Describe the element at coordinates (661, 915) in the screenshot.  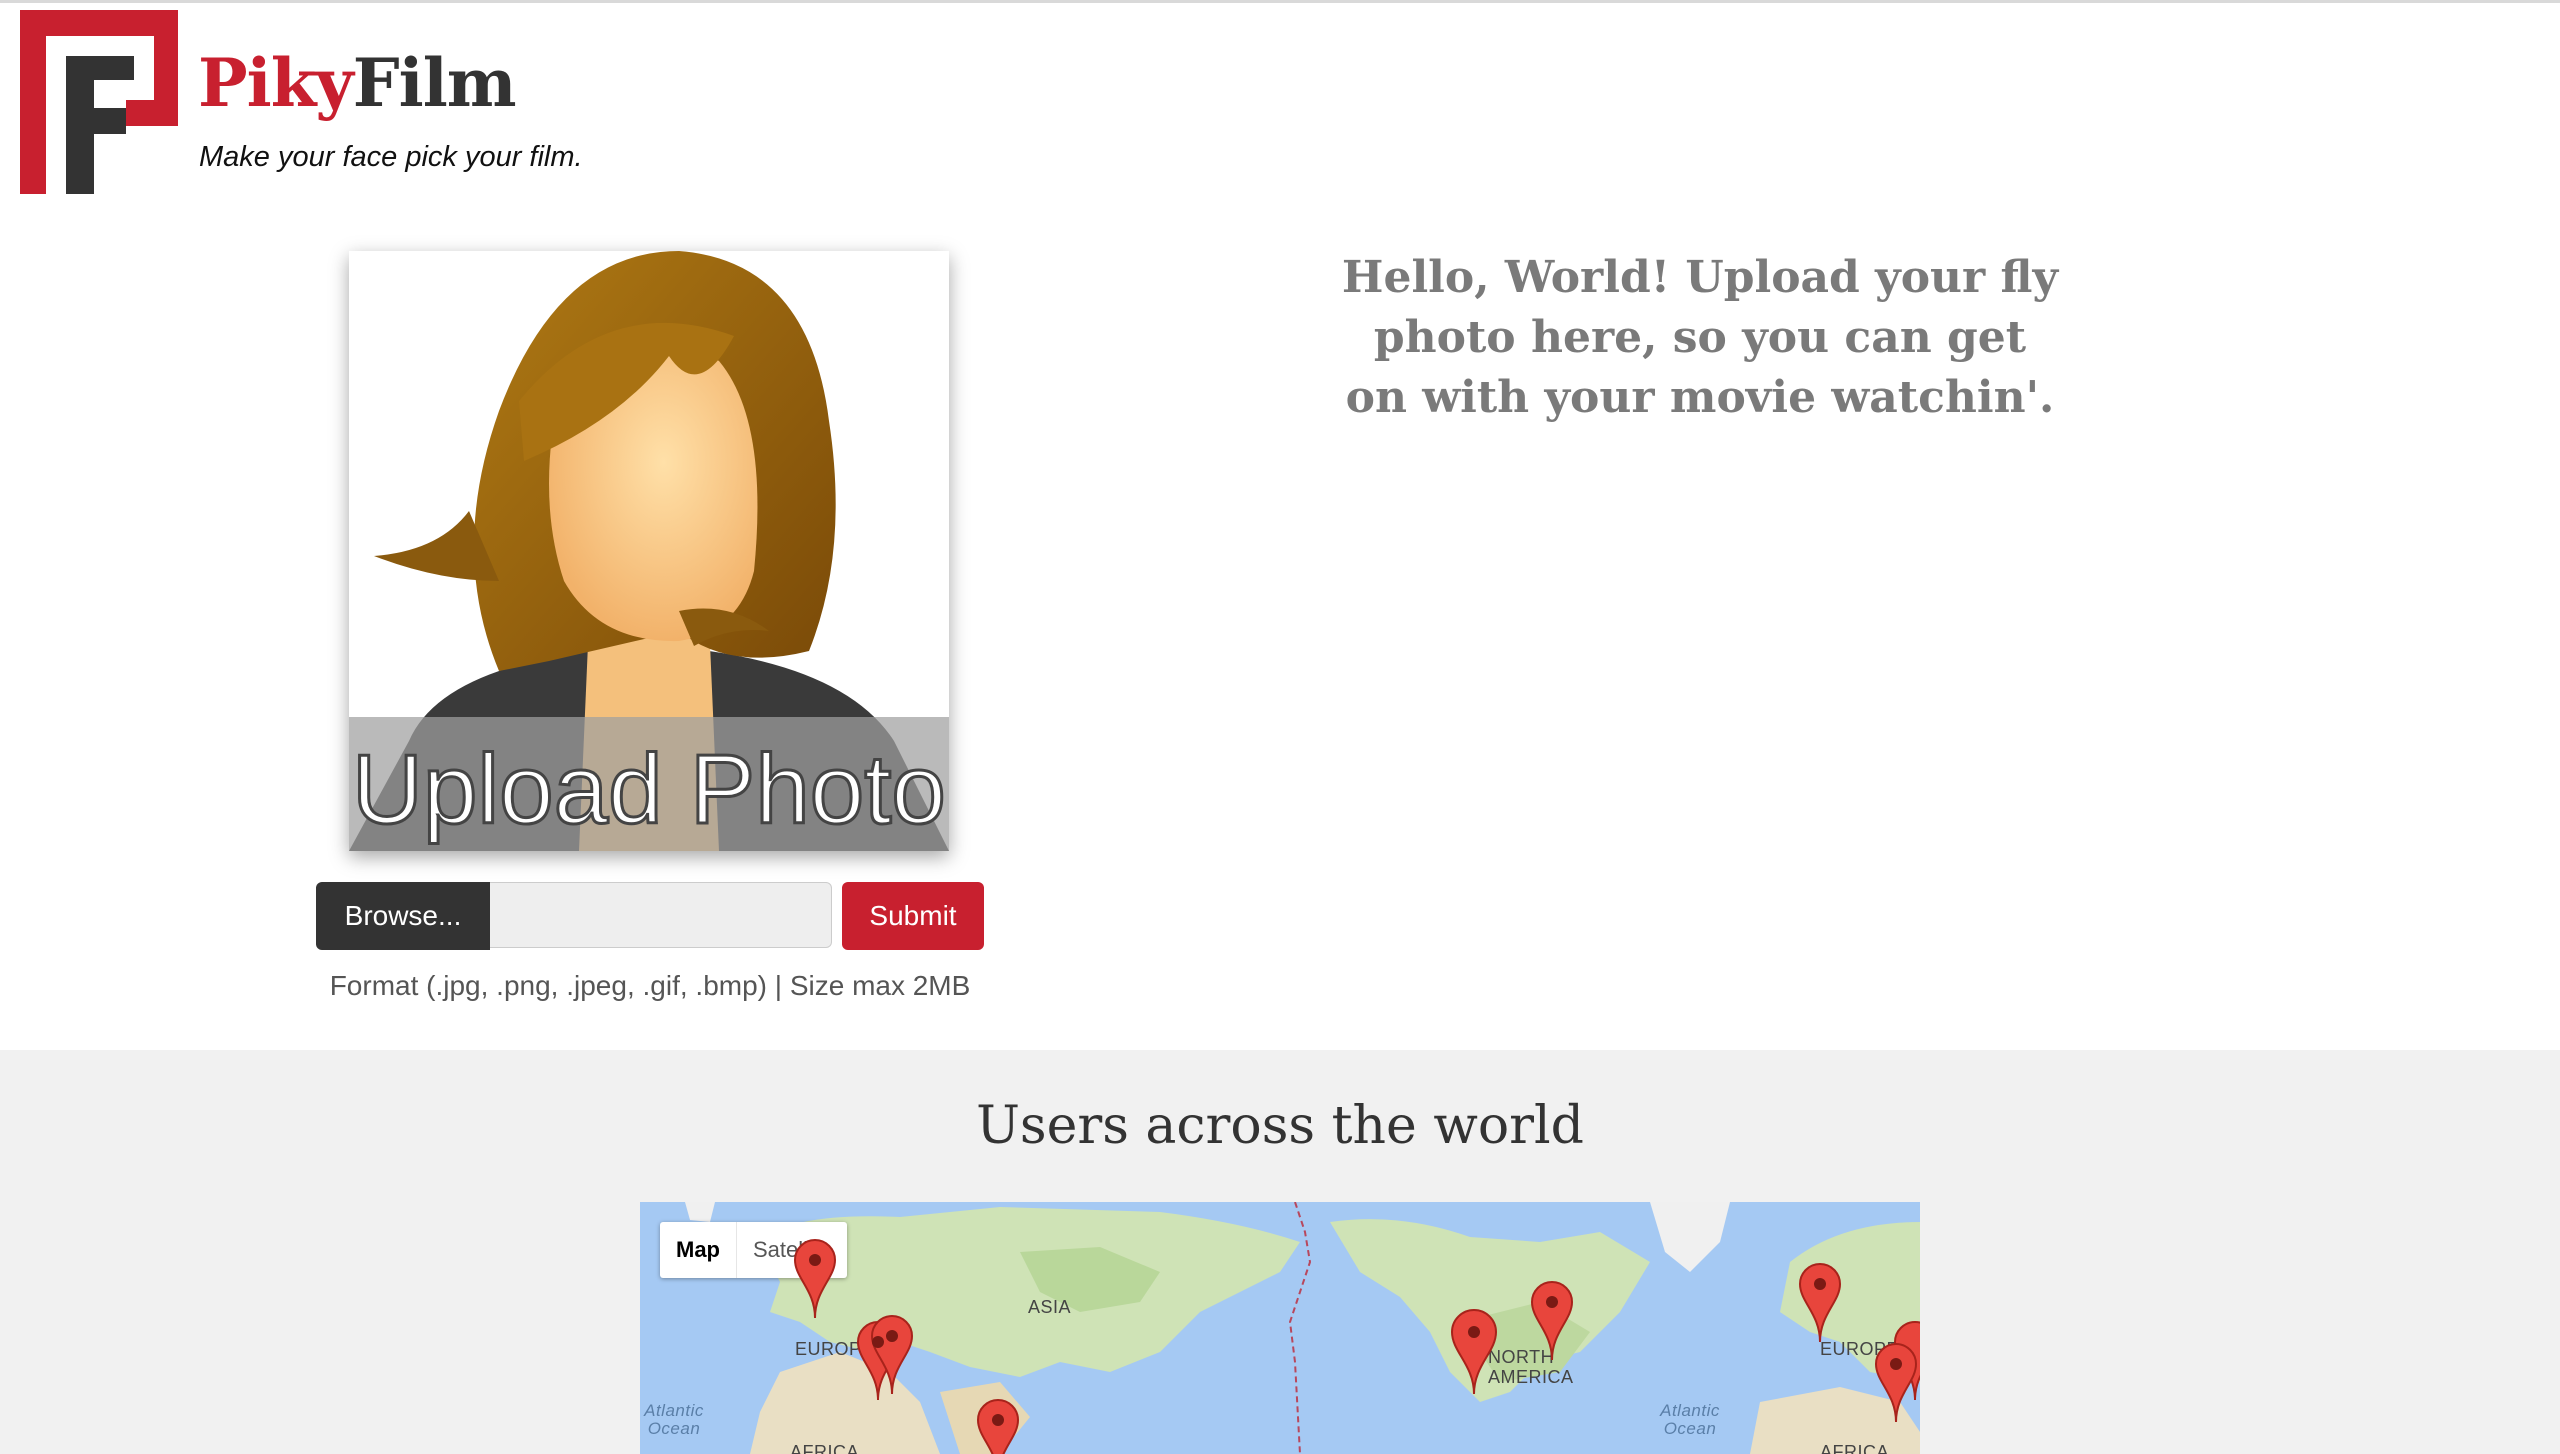
I see `file-path-field` at that location.